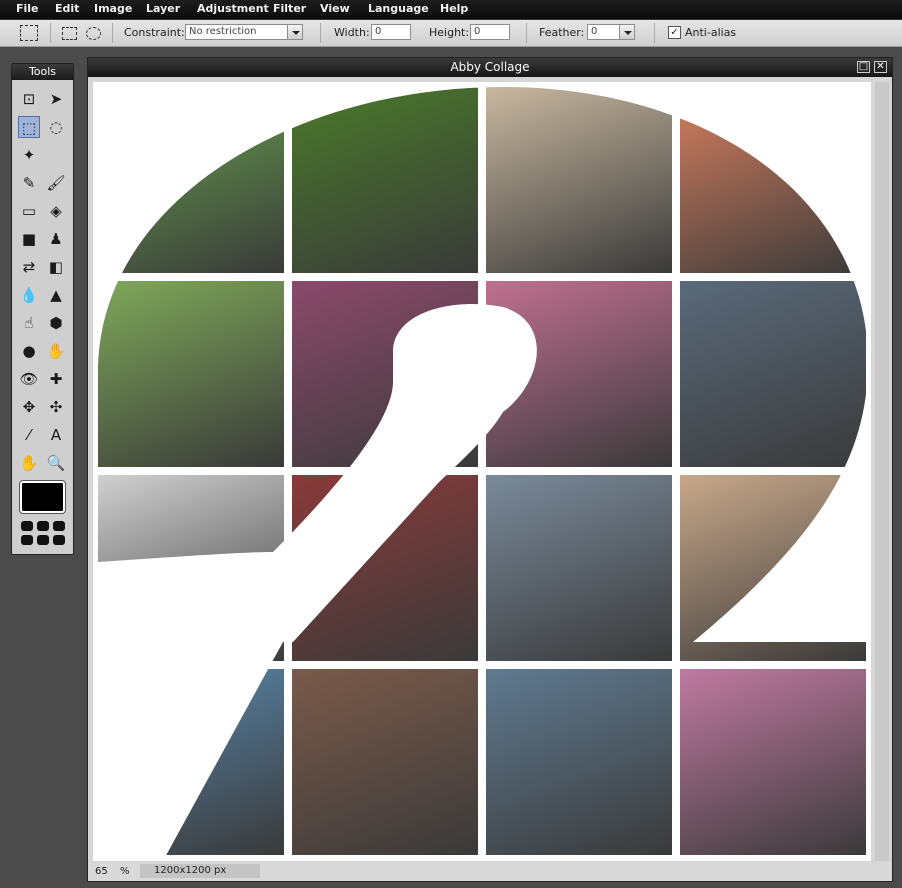  Describe the element at coordinates (29, 295) in the screenshot. I see `blur-icon: 💧` at that location.